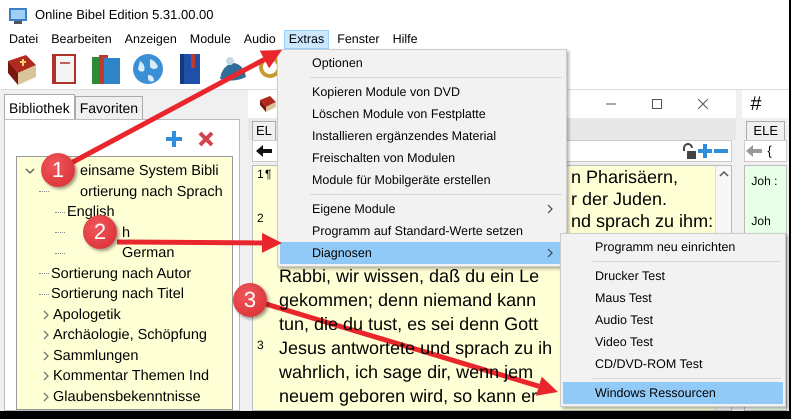  What do you see at coordinates (422, 114) in the screenshot?
I see `menu-item: Löschen Module von Festplatte` at bounding box center [422, 114].